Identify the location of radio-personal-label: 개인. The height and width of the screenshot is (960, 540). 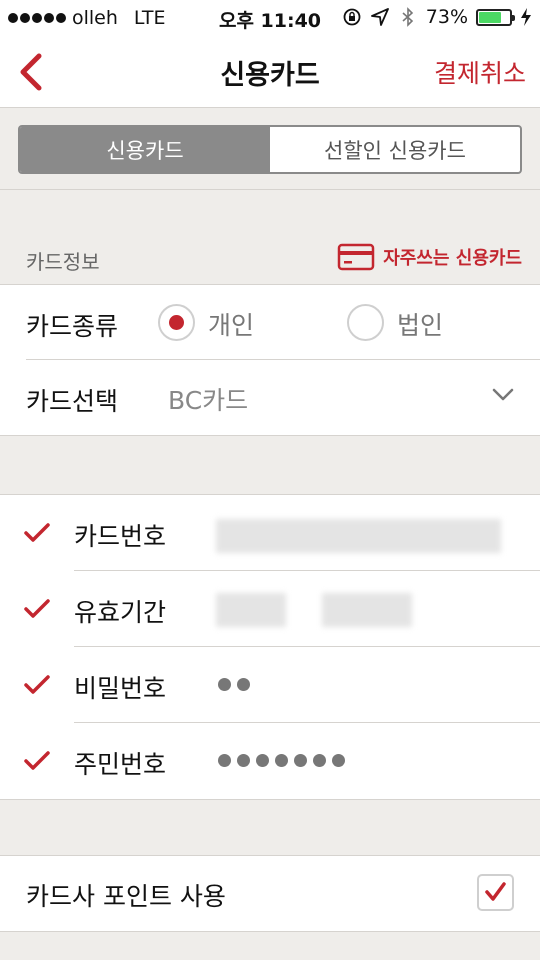
(231, 324).